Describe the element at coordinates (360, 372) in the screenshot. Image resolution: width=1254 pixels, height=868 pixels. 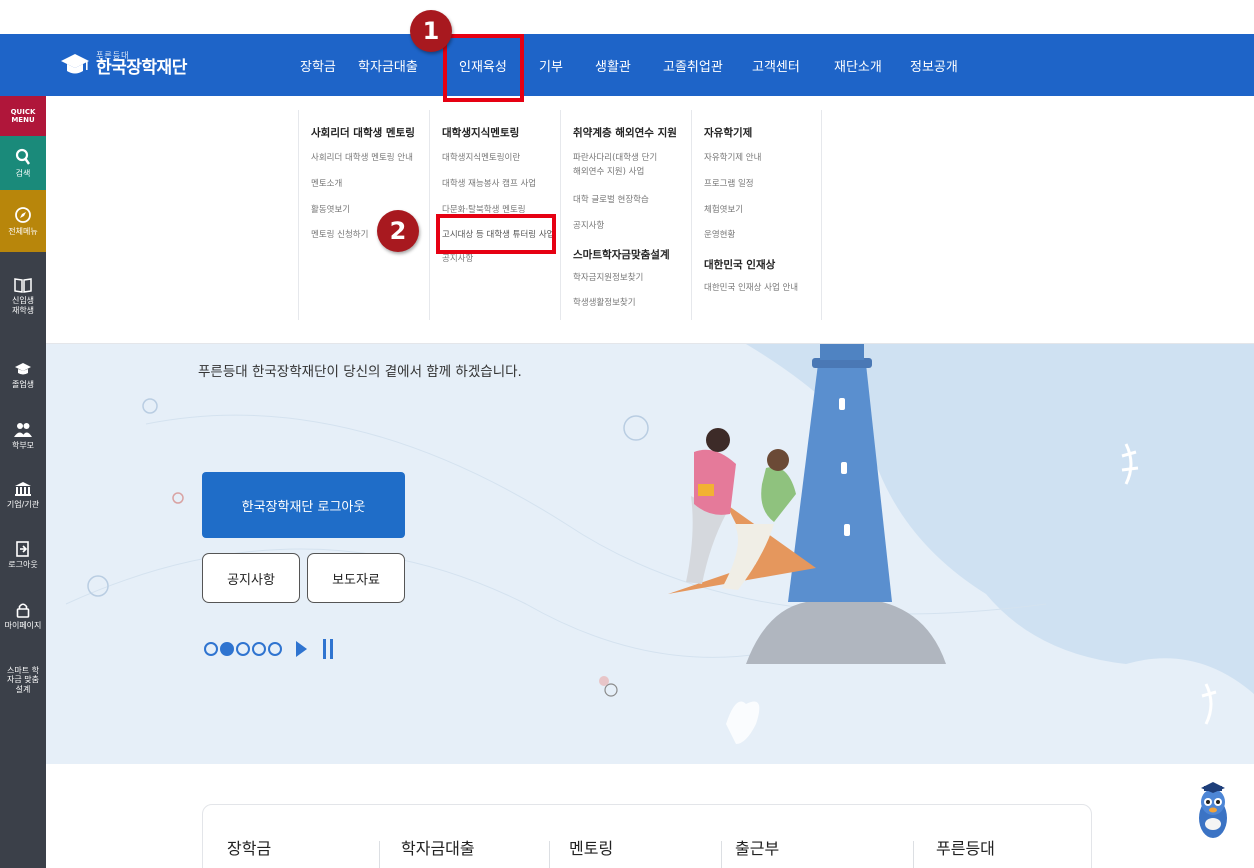
I see `hero-message: 푸른등대 한국장학재단이 당신의 곁에서 함께 하겠습니다.` at that location.